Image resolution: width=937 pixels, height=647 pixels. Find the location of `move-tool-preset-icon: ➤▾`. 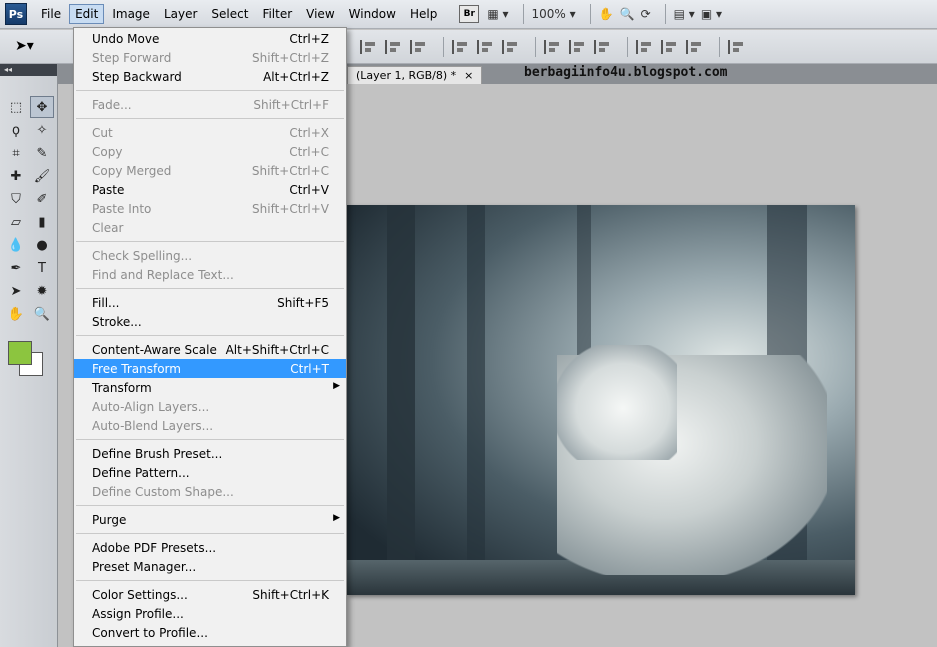

move-tool-preset-icon: ➤▾ is located at coordinates (24, 46).